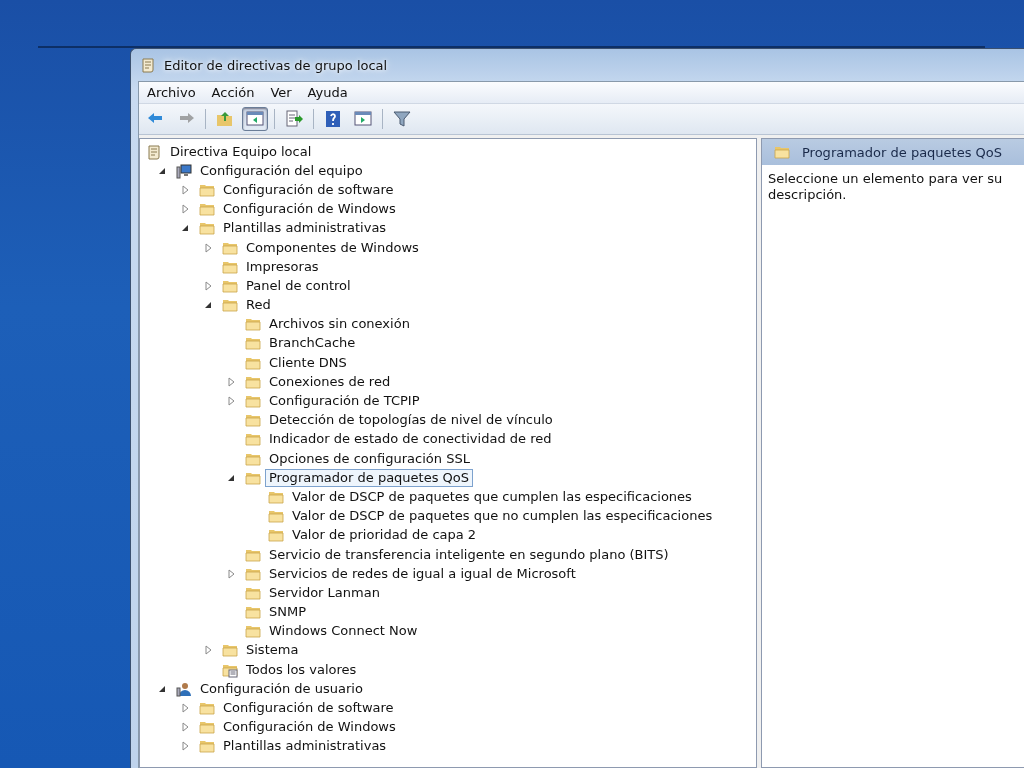 The width and height of the screenshot is (1024, 768). Describe the element at coordinates (411, 420) in the screenshot. I see `tree-item: Detección de topologías de nivel de vínculo` at that location.